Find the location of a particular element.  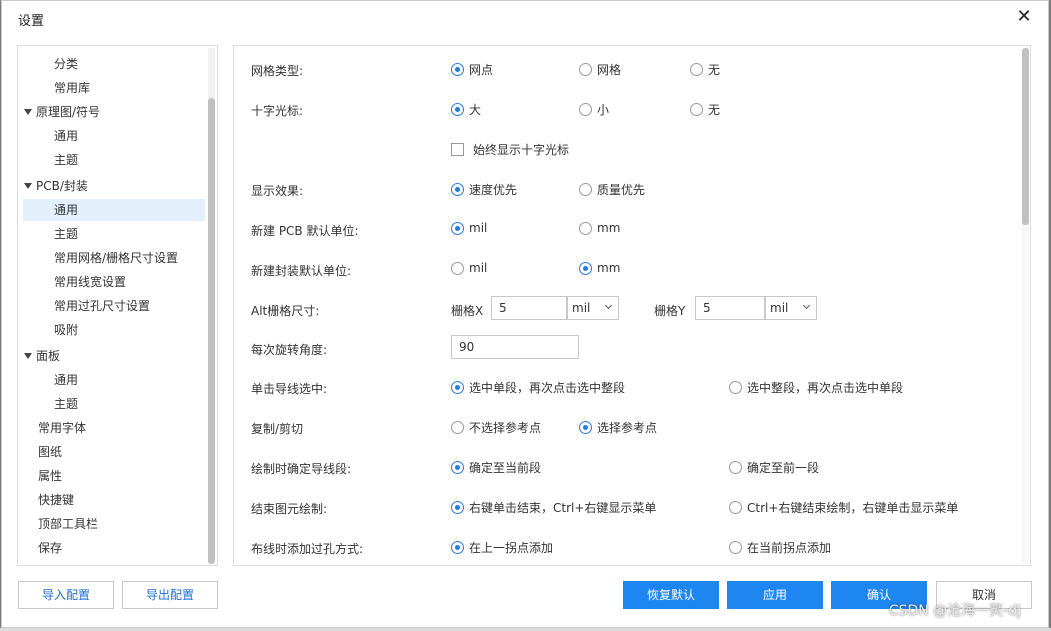

option-label: 在当前拐点添加 is located at coordinates (789, 548).